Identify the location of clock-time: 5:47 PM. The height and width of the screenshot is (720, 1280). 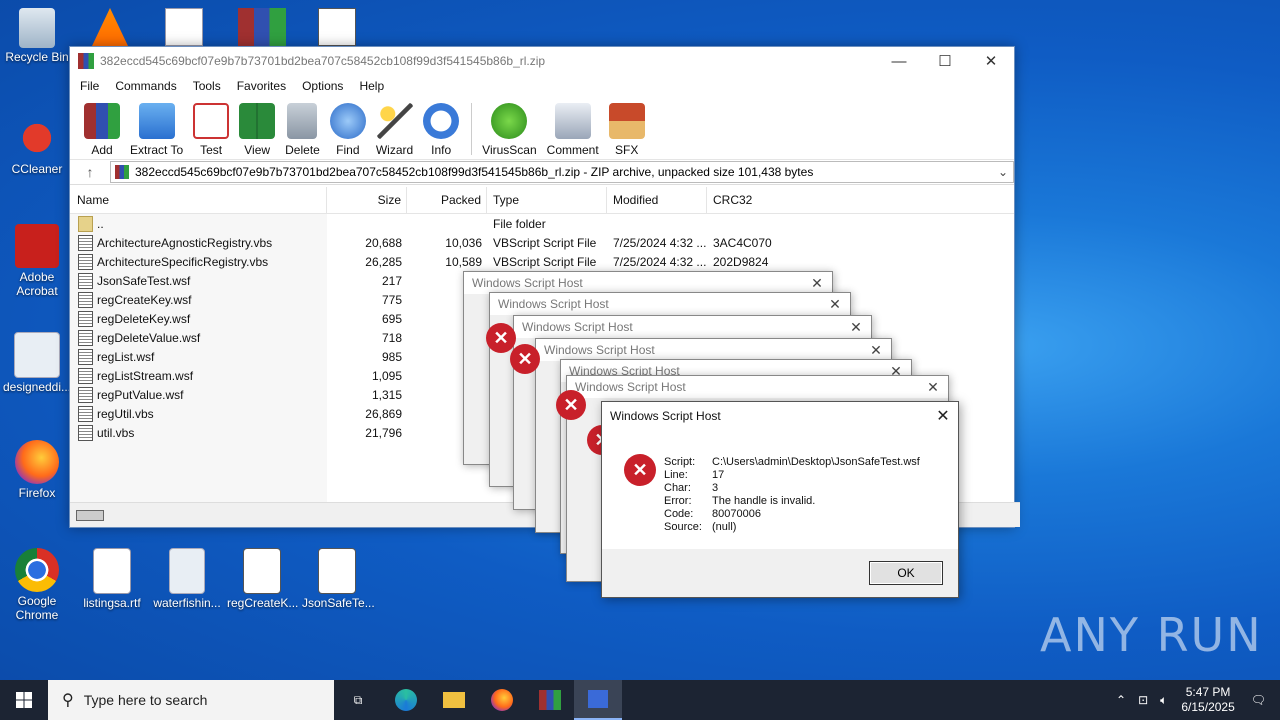
(1208, 692).